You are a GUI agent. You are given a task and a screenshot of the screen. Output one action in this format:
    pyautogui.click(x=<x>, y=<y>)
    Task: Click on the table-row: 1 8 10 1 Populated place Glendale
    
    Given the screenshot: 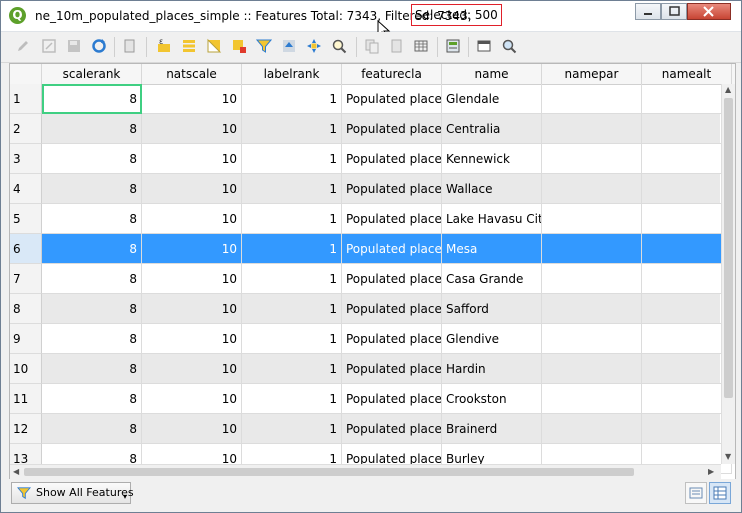 What is the action you would take?
    pyautogui.click(x=371, y=99)
    